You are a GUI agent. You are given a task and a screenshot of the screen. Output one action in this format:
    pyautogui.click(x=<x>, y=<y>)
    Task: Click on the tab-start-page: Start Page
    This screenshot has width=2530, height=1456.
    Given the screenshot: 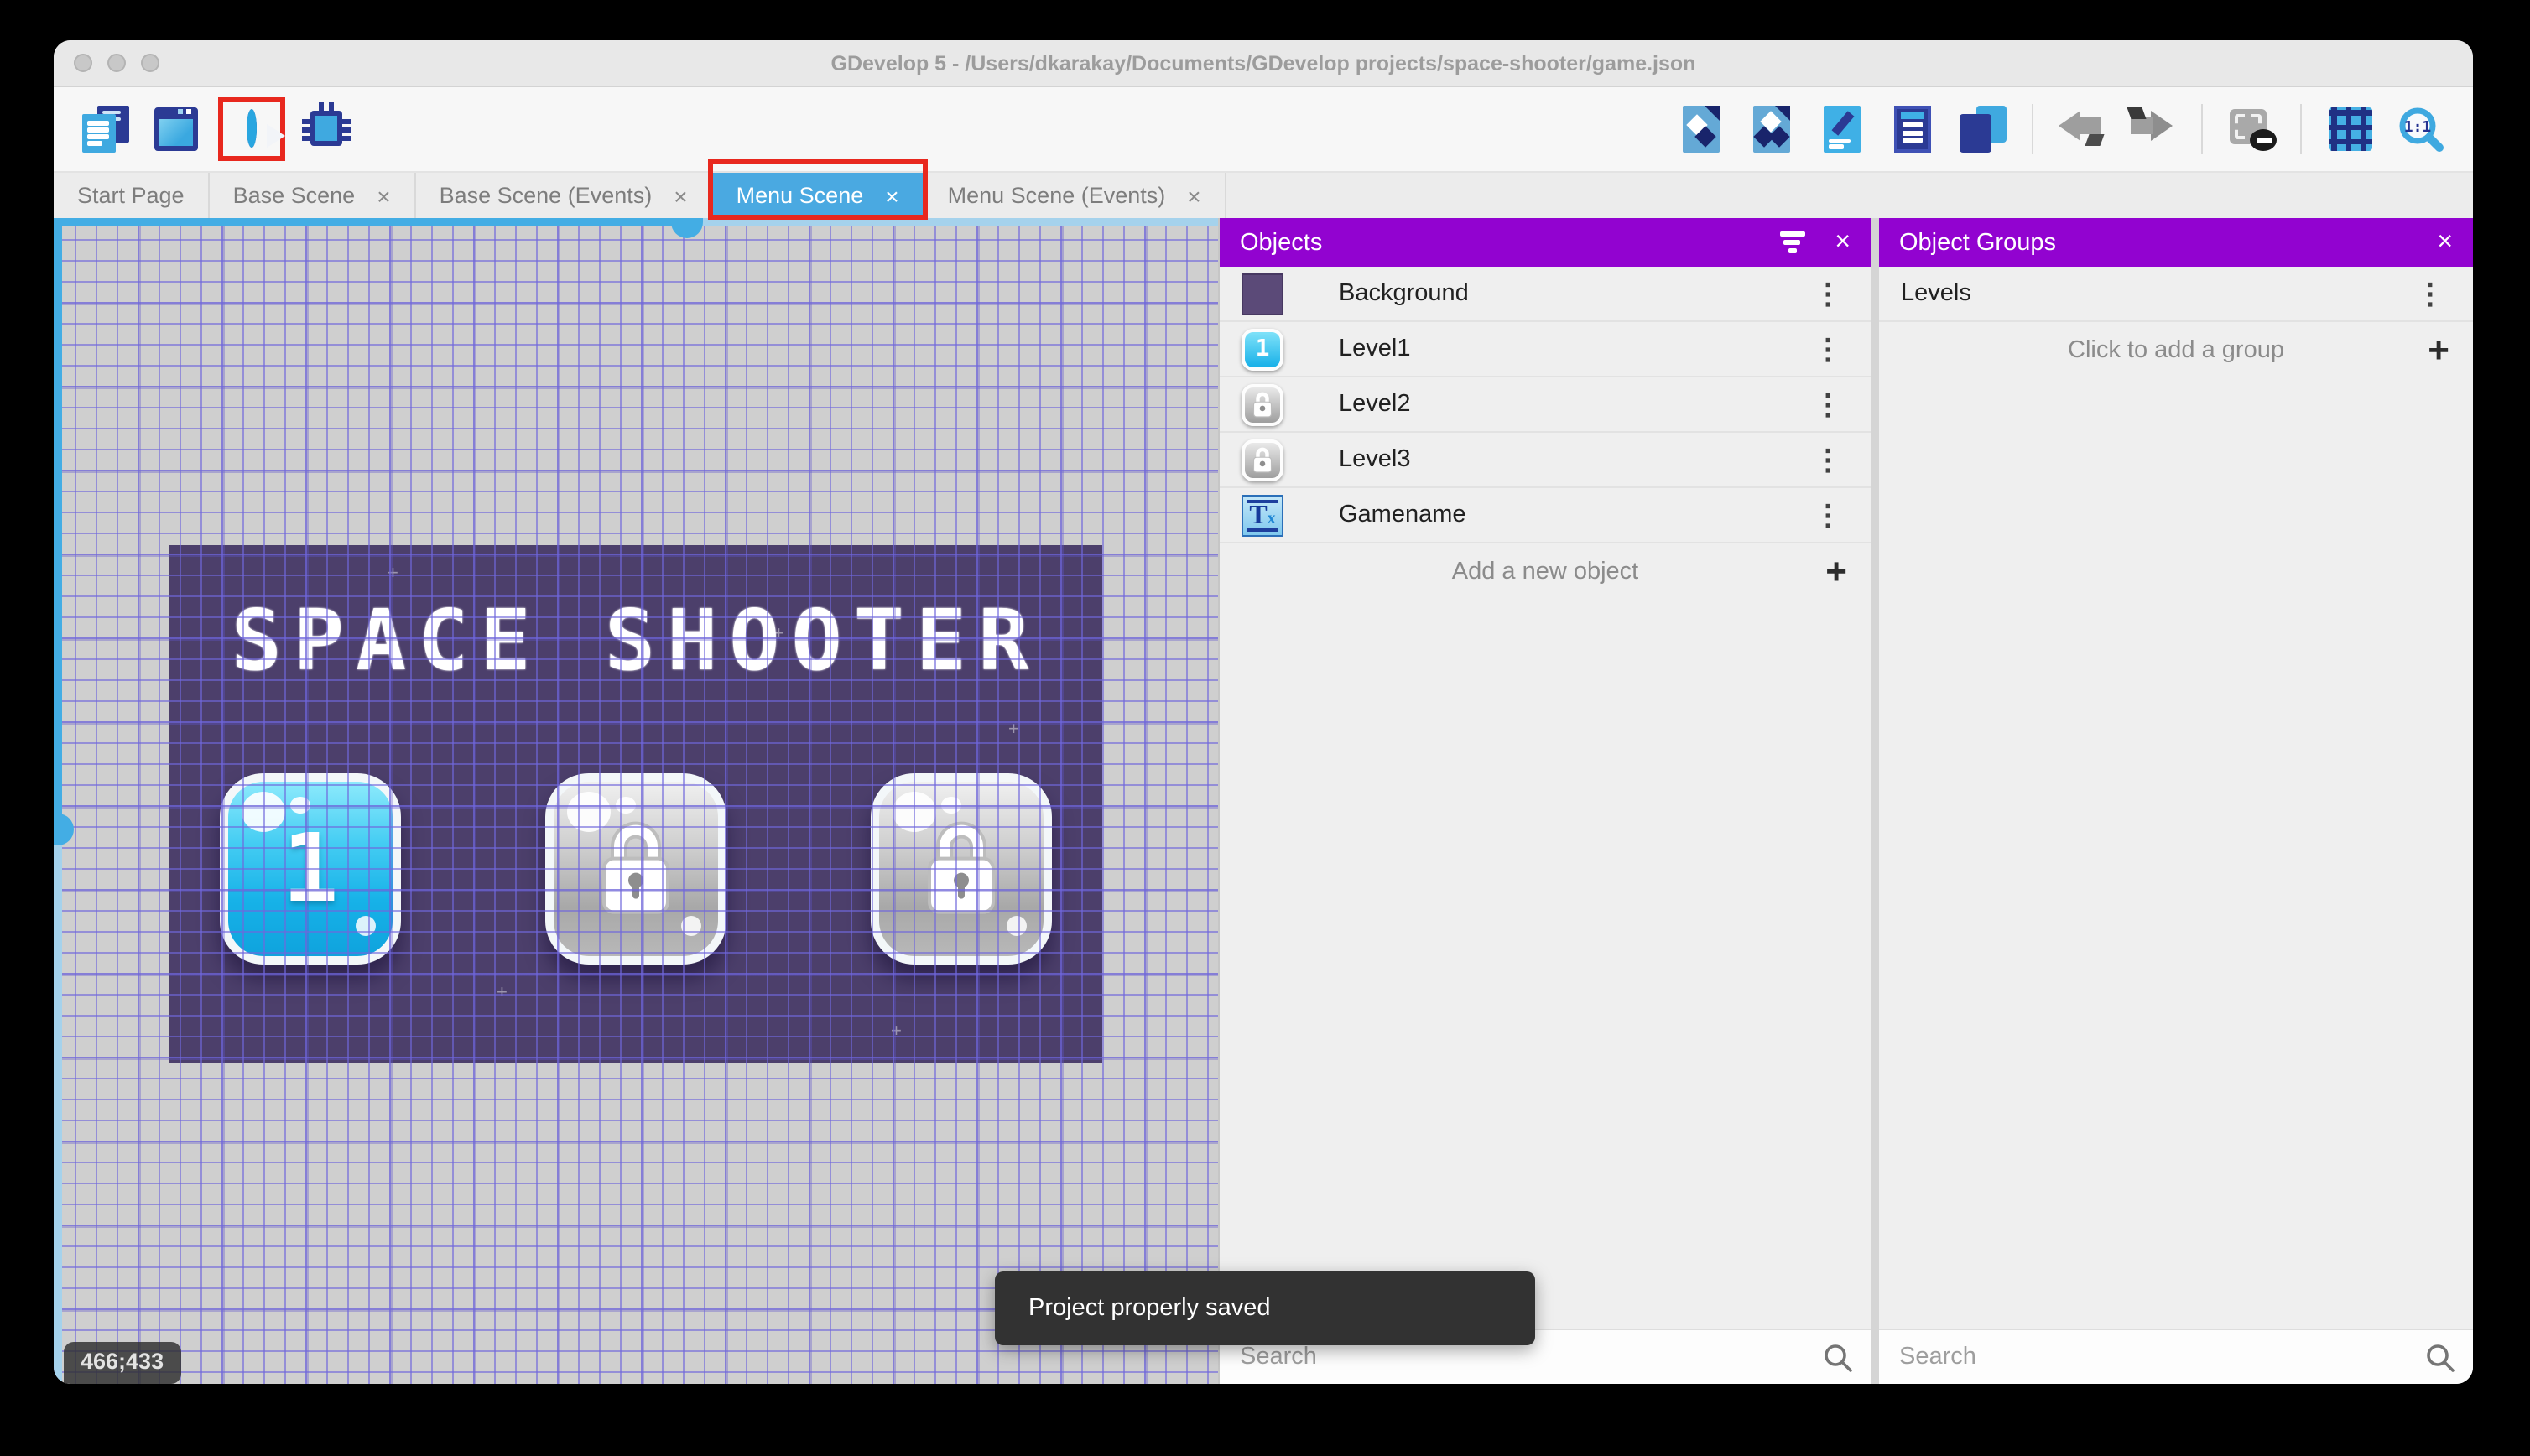 What is the action you would take?
    pyautogui.click(x=132, y=195)
    